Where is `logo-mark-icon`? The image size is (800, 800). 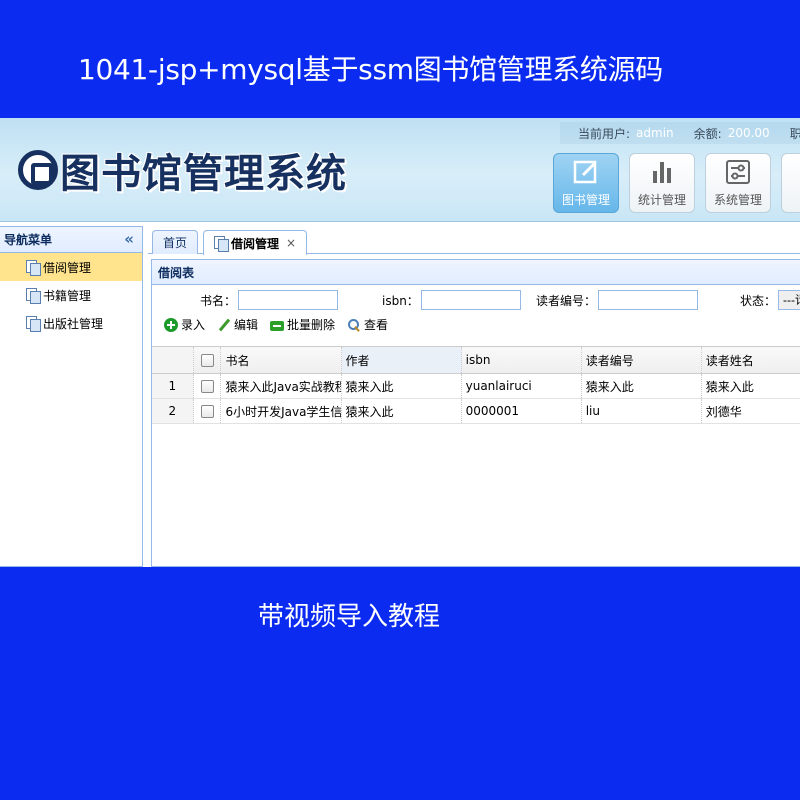 logo-mark-icon is located at coordinates (38, 170).